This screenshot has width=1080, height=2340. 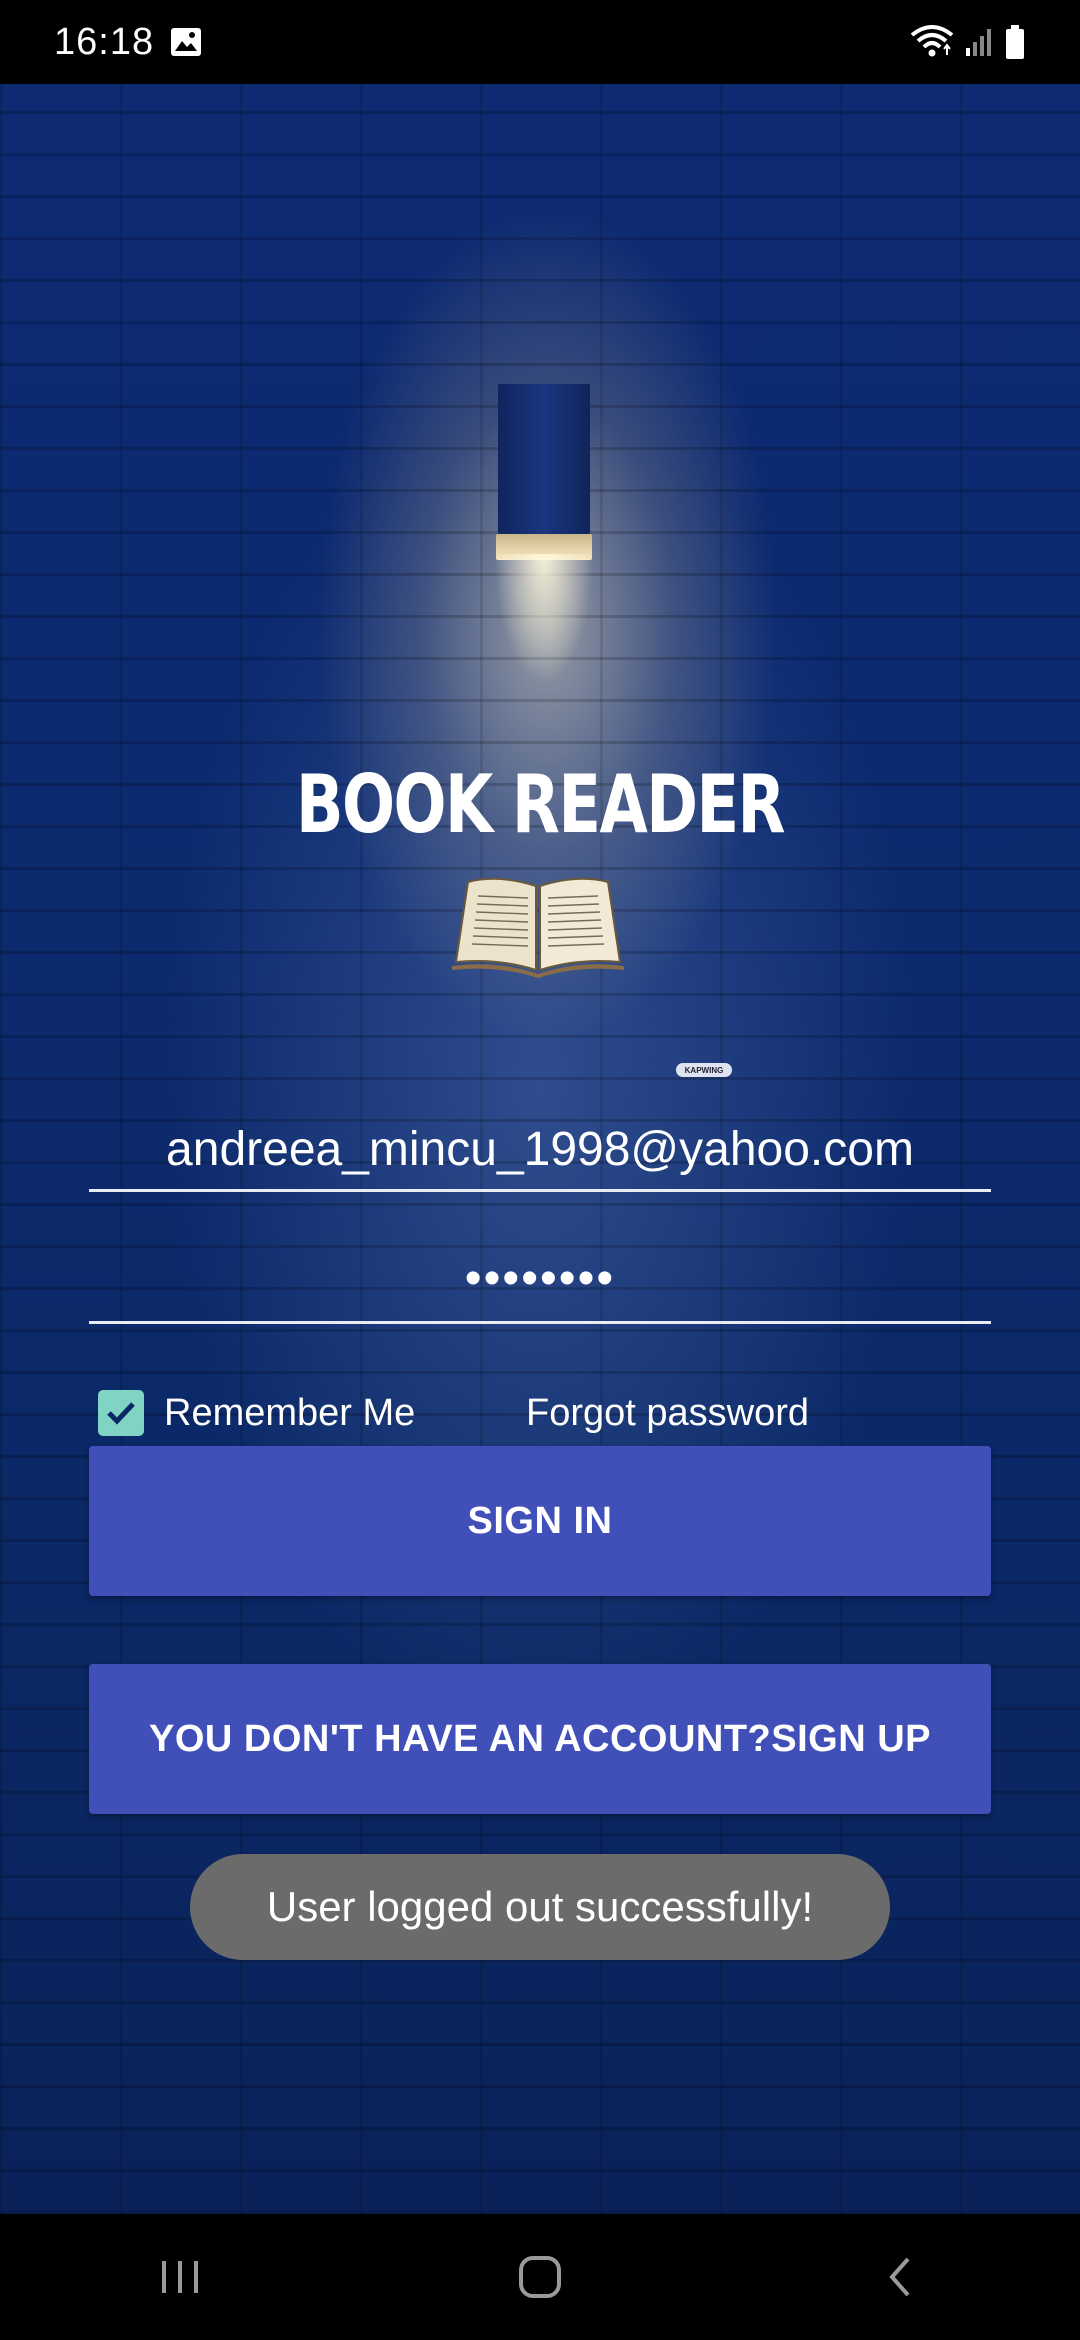 What do you see at coordinates (540, 42) in the screenshot?
I see `status-bar: 16:18` at bounding box center [540, 42].